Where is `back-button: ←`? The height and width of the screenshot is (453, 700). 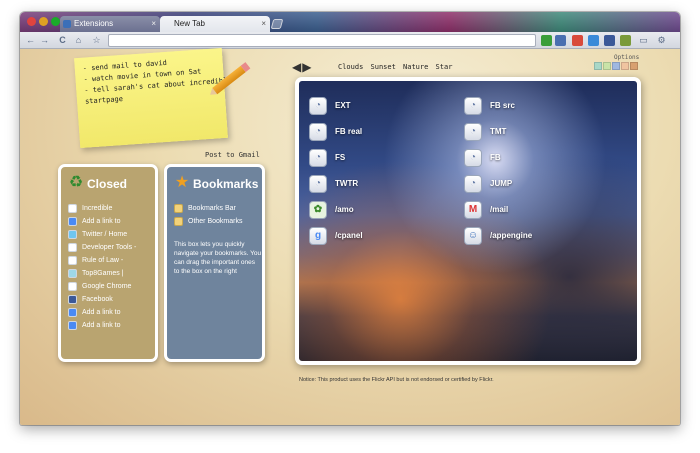 back-button: ← is located at coordinates (30, 40).